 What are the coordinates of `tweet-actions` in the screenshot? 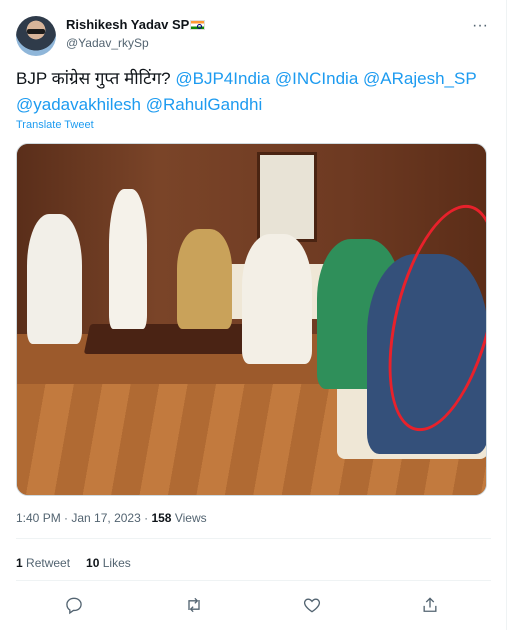 It's located at (253, 606).